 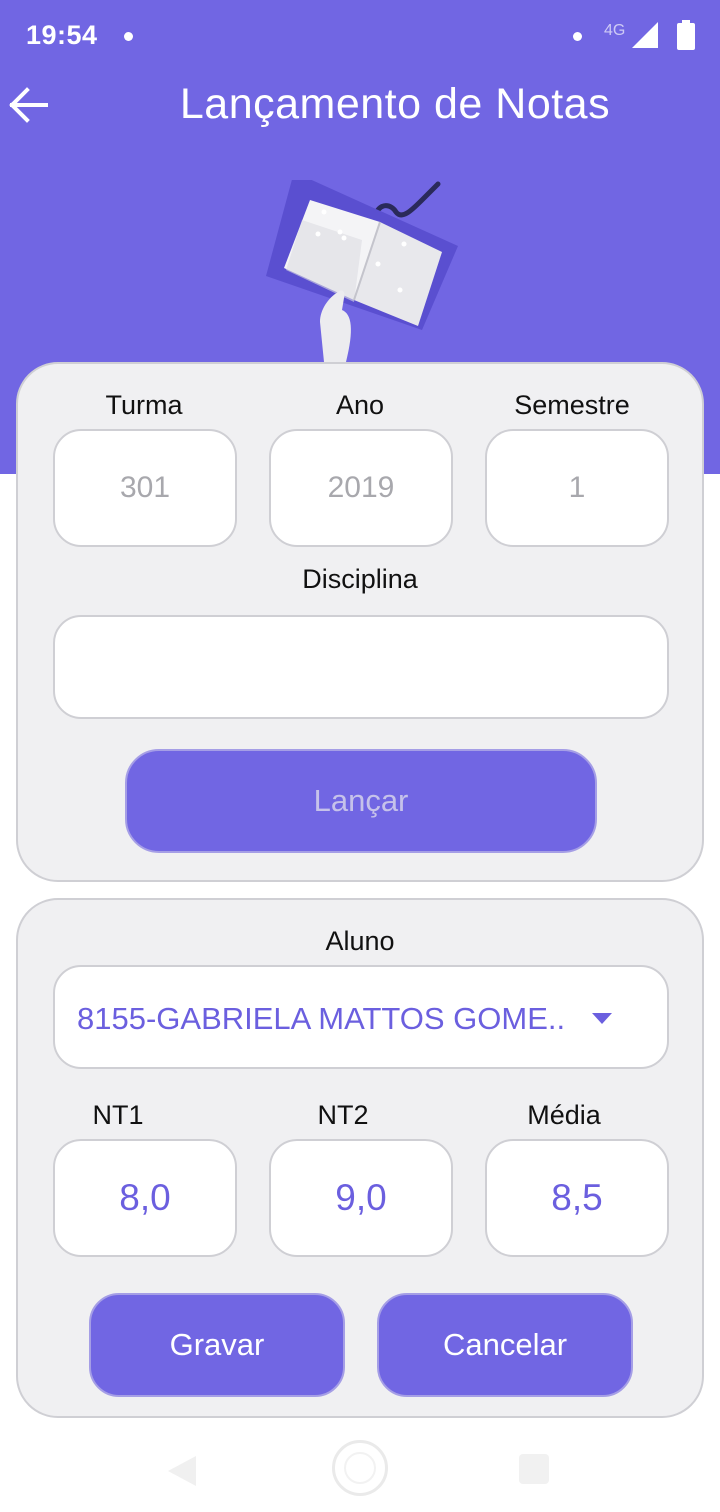 What do you see at coordinates (362, 271) in the screenshot?
I see `book-illustration` at bounding box center [362, 271].